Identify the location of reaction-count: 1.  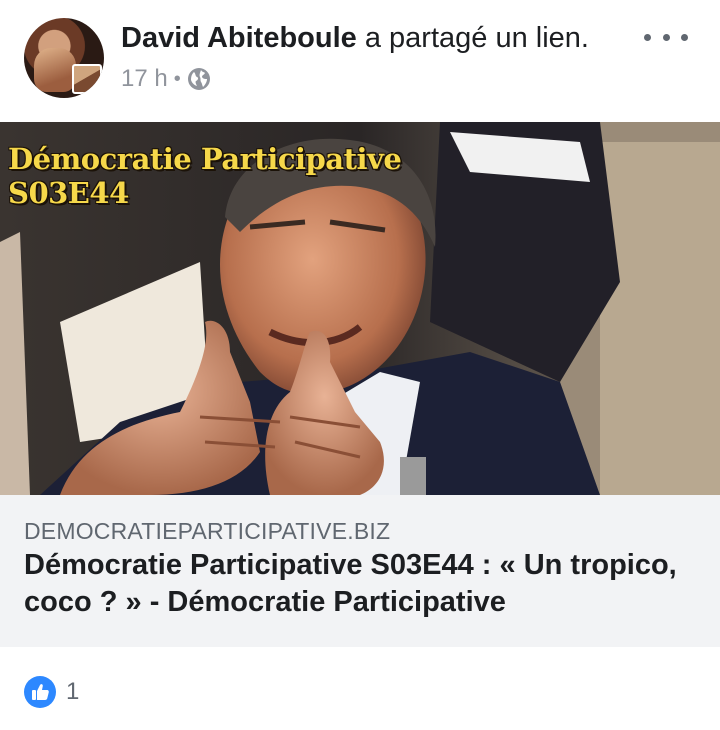
(73, 691).